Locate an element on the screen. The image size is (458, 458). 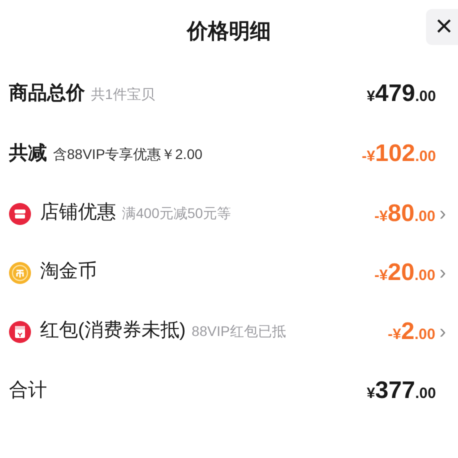
row-note: 共1件宝贝 is located at coordinates (123, 94).